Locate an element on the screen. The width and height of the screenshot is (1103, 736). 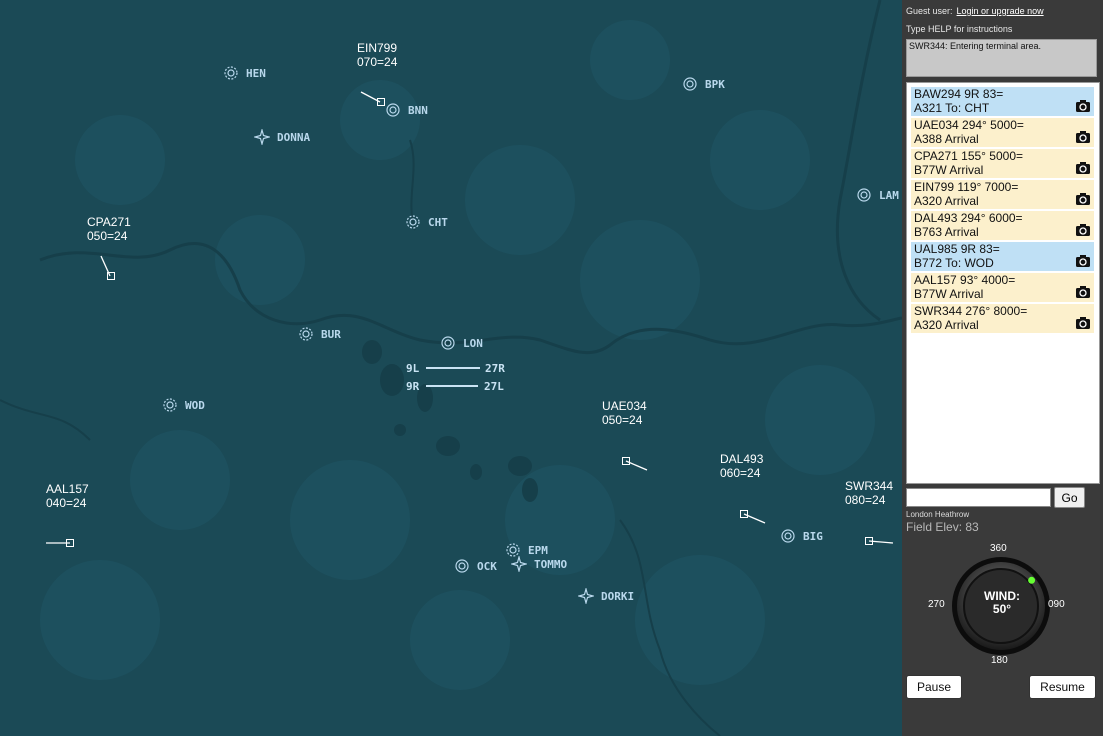
flight-strip: AAL157 93° 4000= B77W Arrival is located at coordinates (1002, 287).